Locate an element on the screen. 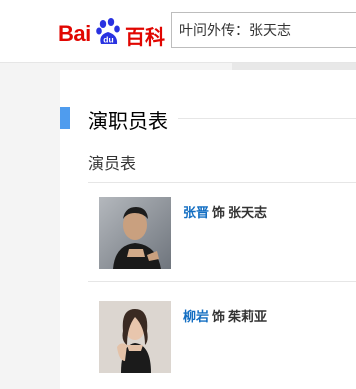  logo-text-du: du is located at coordinates (108, 40).